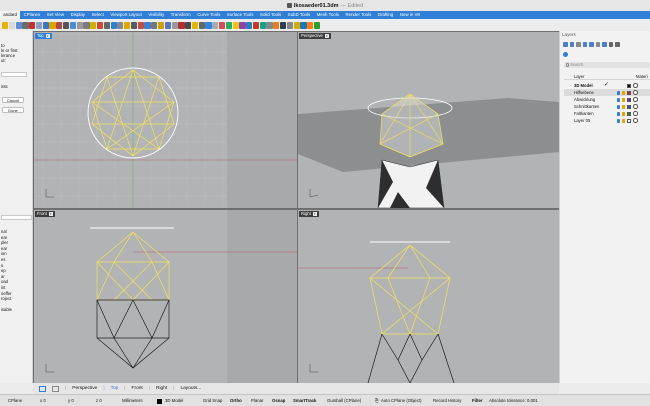 Image resolution: width=650 pixels, height=406 pixels. What do you see at coordinates (607, 113) in the screenshot?
I see `layer-row: Faltkanten` at bounding box center [607, 113].